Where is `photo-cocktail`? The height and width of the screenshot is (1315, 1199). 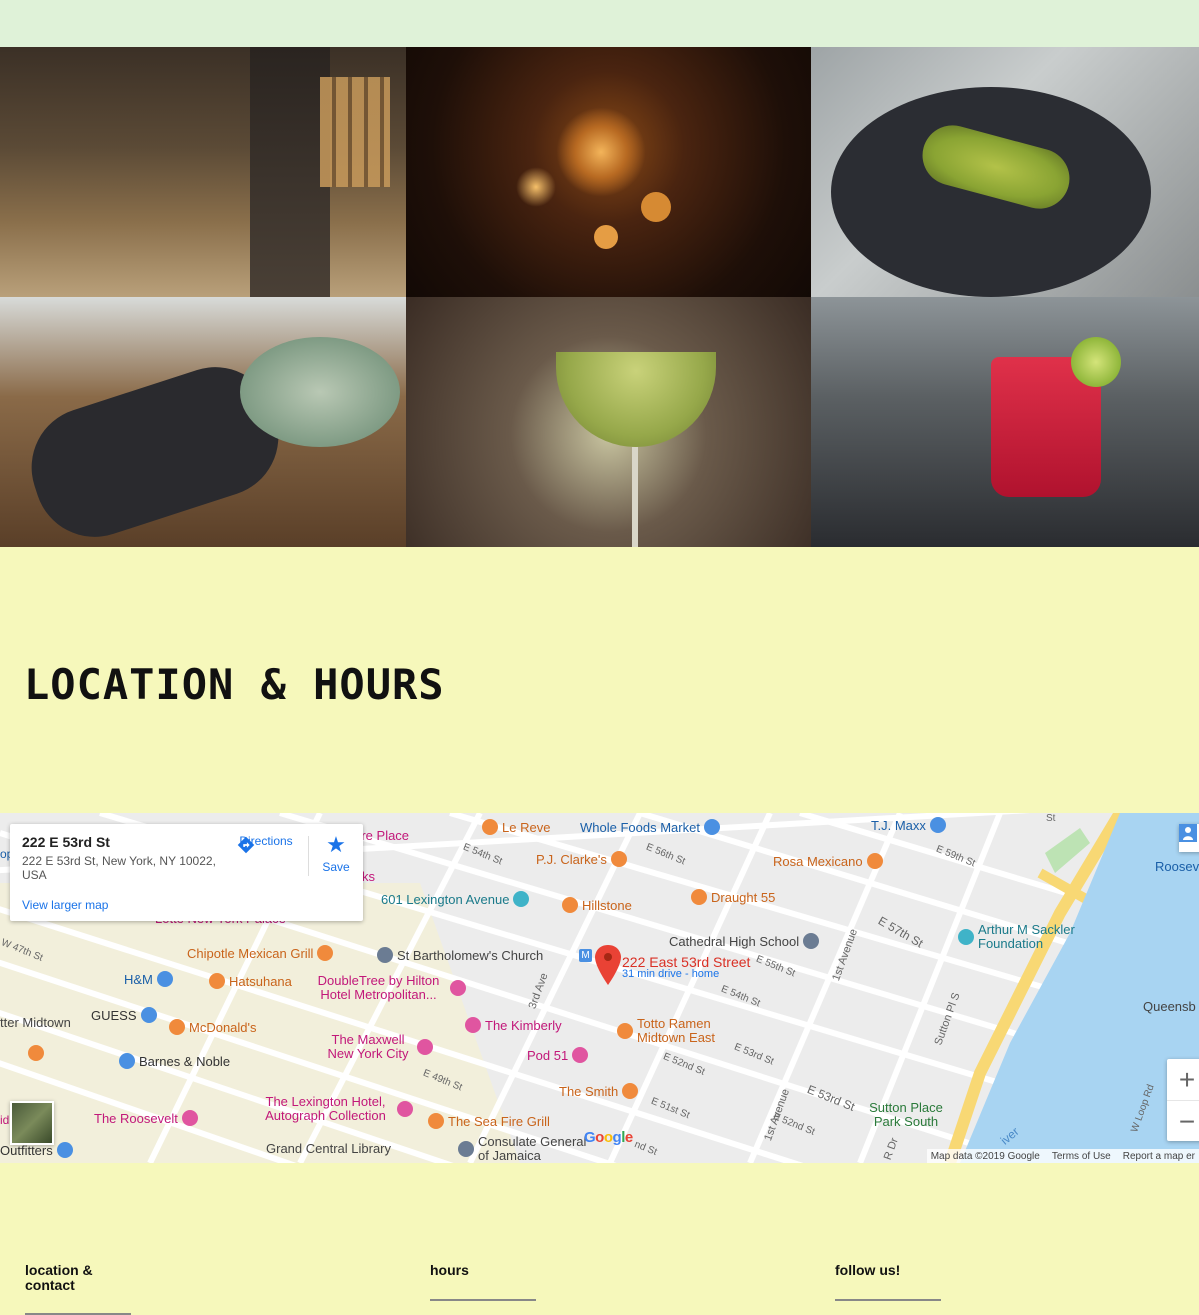 photo-cocktail is located at coordinates (608, 422).